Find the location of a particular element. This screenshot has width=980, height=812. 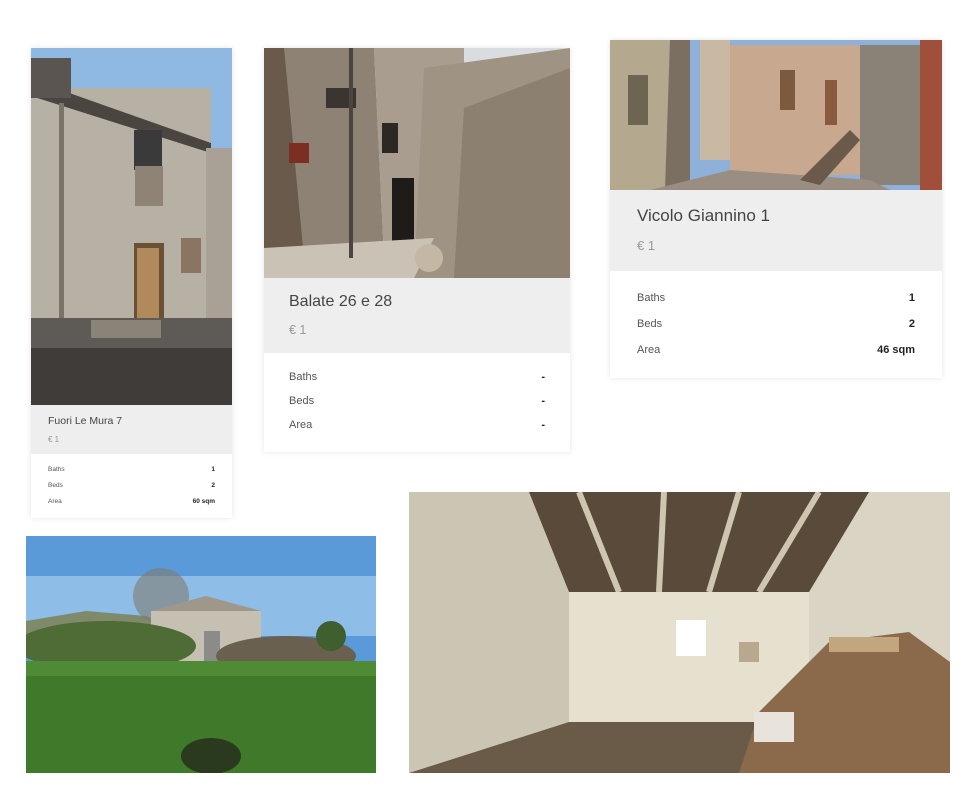

listing-photo-narrow-street is located at coordinates (776, 115).